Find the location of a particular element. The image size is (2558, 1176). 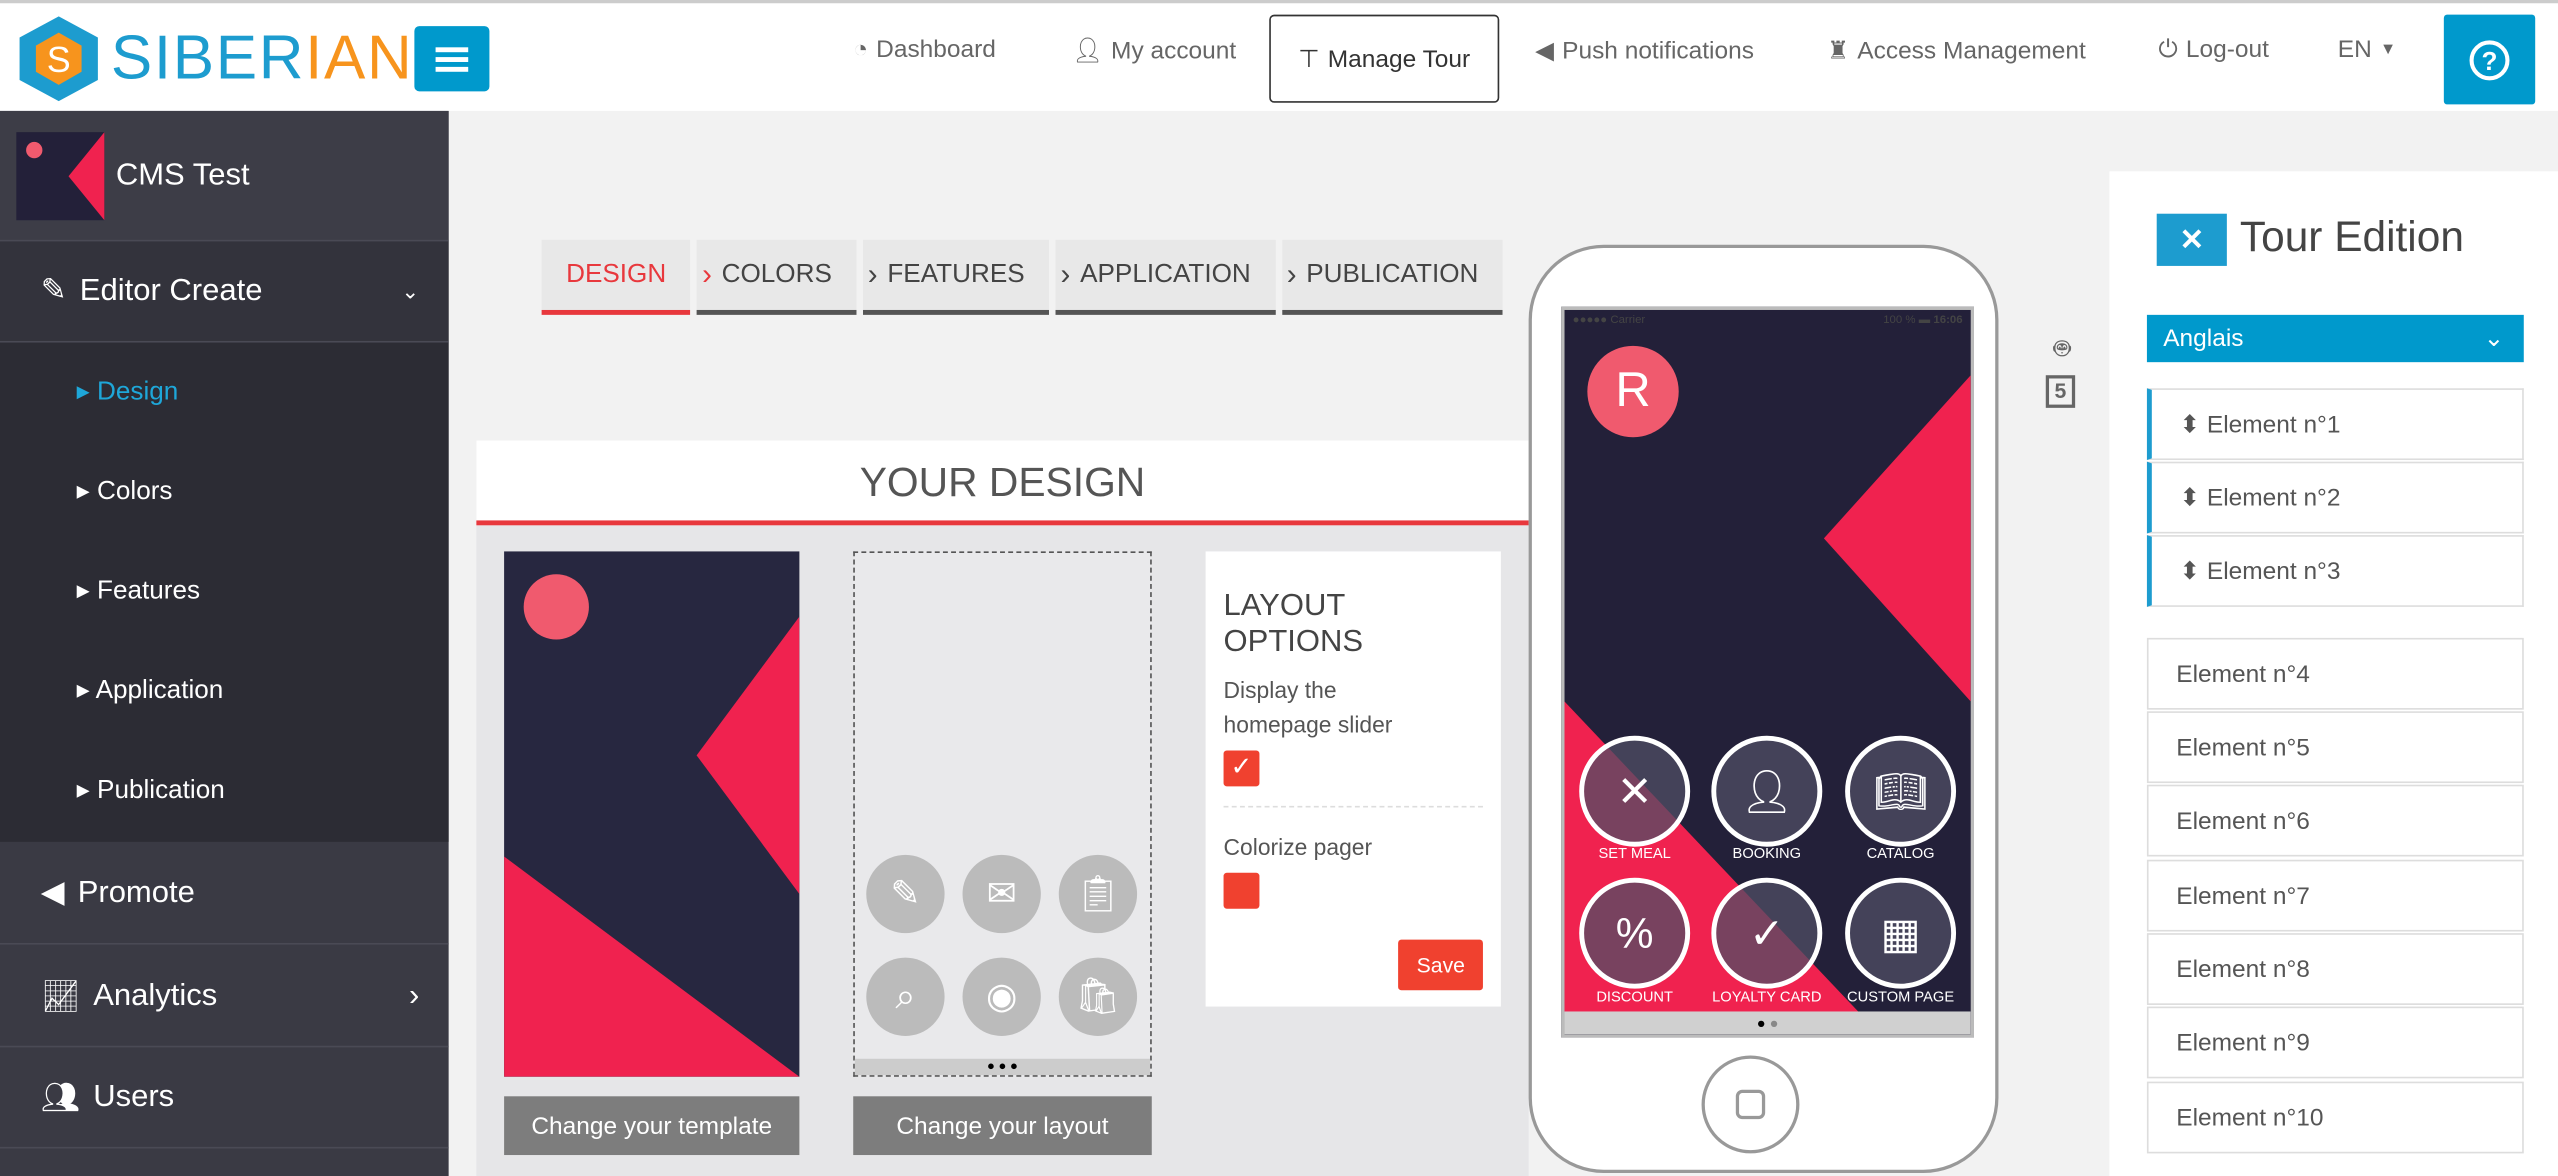

question-icon: ? is located at coordinates (2489, 59).